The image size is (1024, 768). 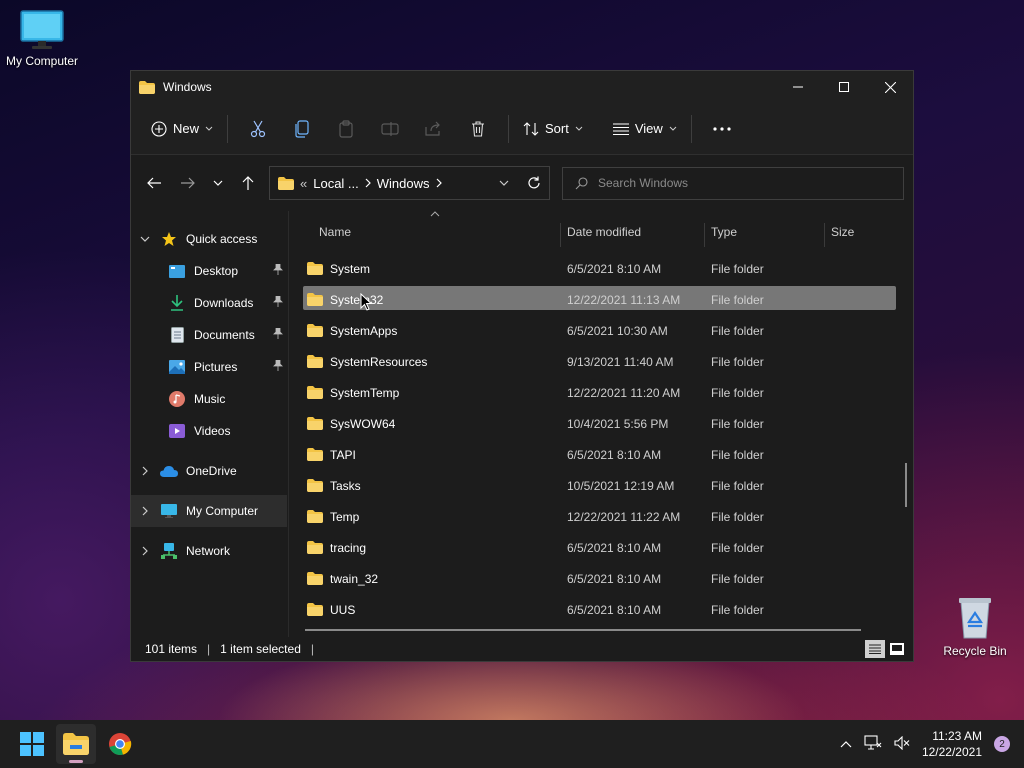 I want to click on date-modified: 12/22/2021 11:22 AM, so click(x=624, y=516).